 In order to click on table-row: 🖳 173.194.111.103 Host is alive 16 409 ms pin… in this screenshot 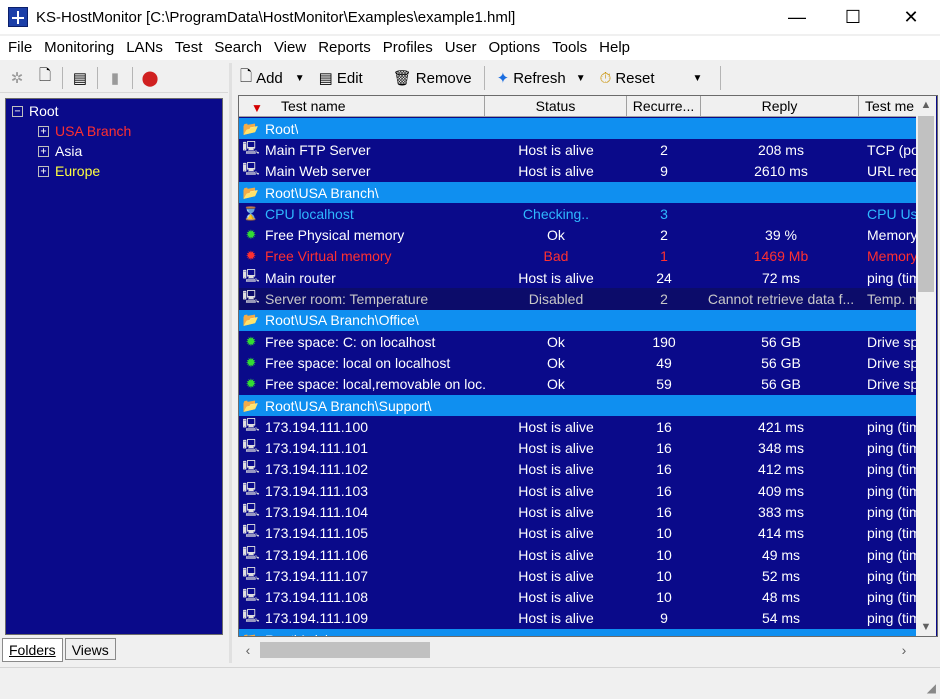, I will do `click(577, 490)`.